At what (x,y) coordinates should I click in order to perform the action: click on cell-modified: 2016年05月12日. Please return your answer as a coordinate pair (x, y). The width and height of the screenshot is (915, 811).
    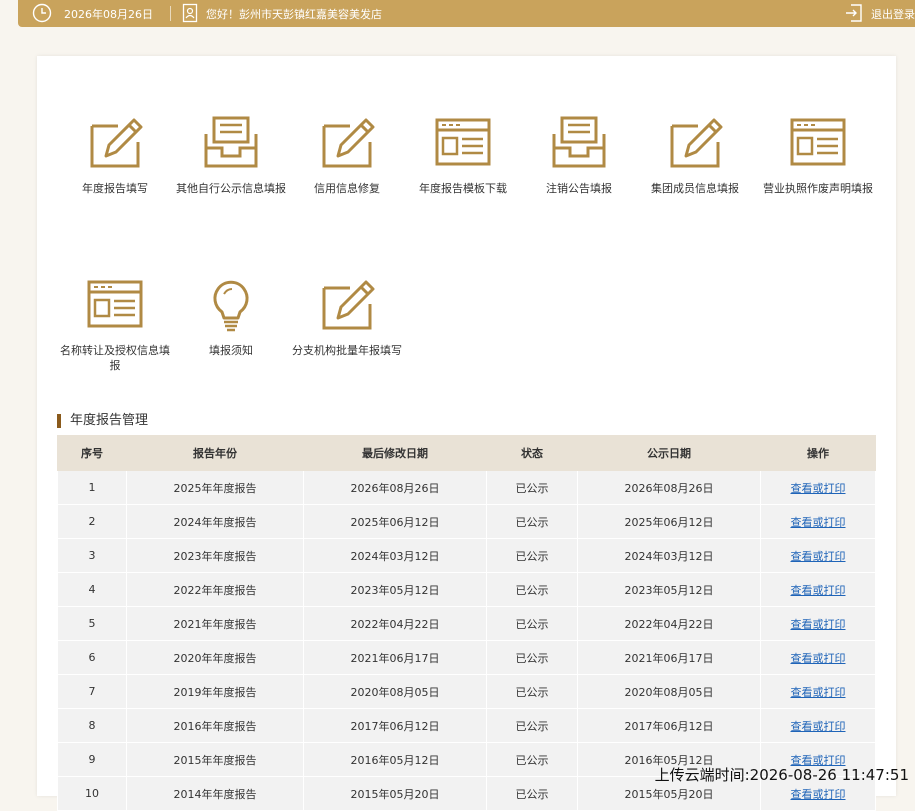
    Looking at the image, I should click on (395, 759).